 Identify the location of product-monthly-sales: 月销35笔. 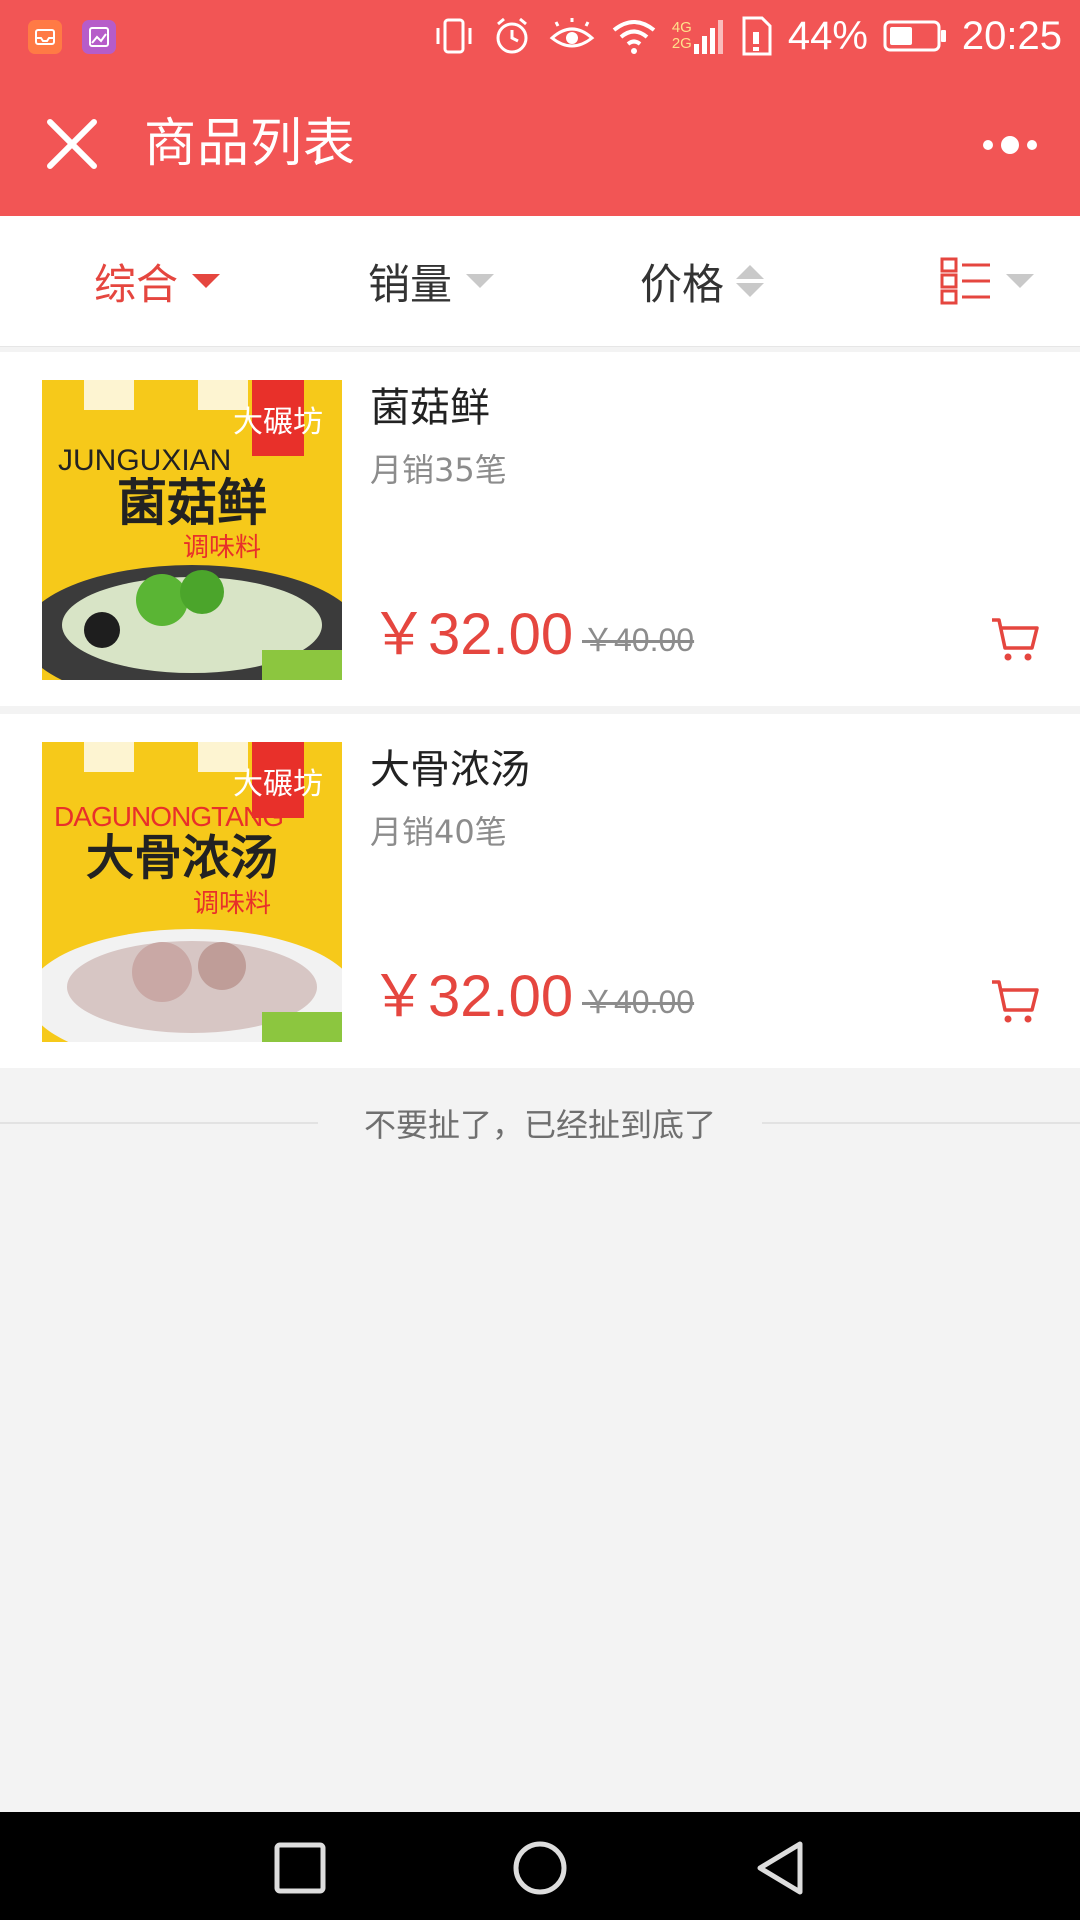
(438, 470).